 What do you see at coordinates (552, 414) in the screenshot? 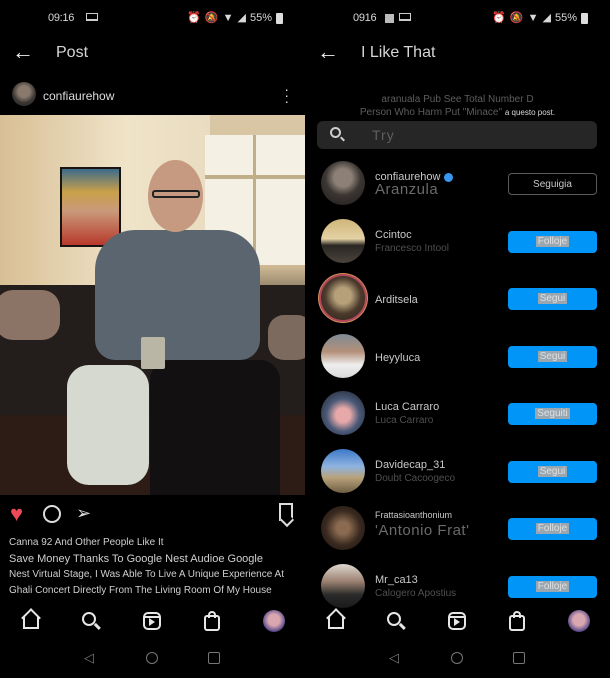
I see `follow-button: Seguiti` at bounding box center [552, 414].